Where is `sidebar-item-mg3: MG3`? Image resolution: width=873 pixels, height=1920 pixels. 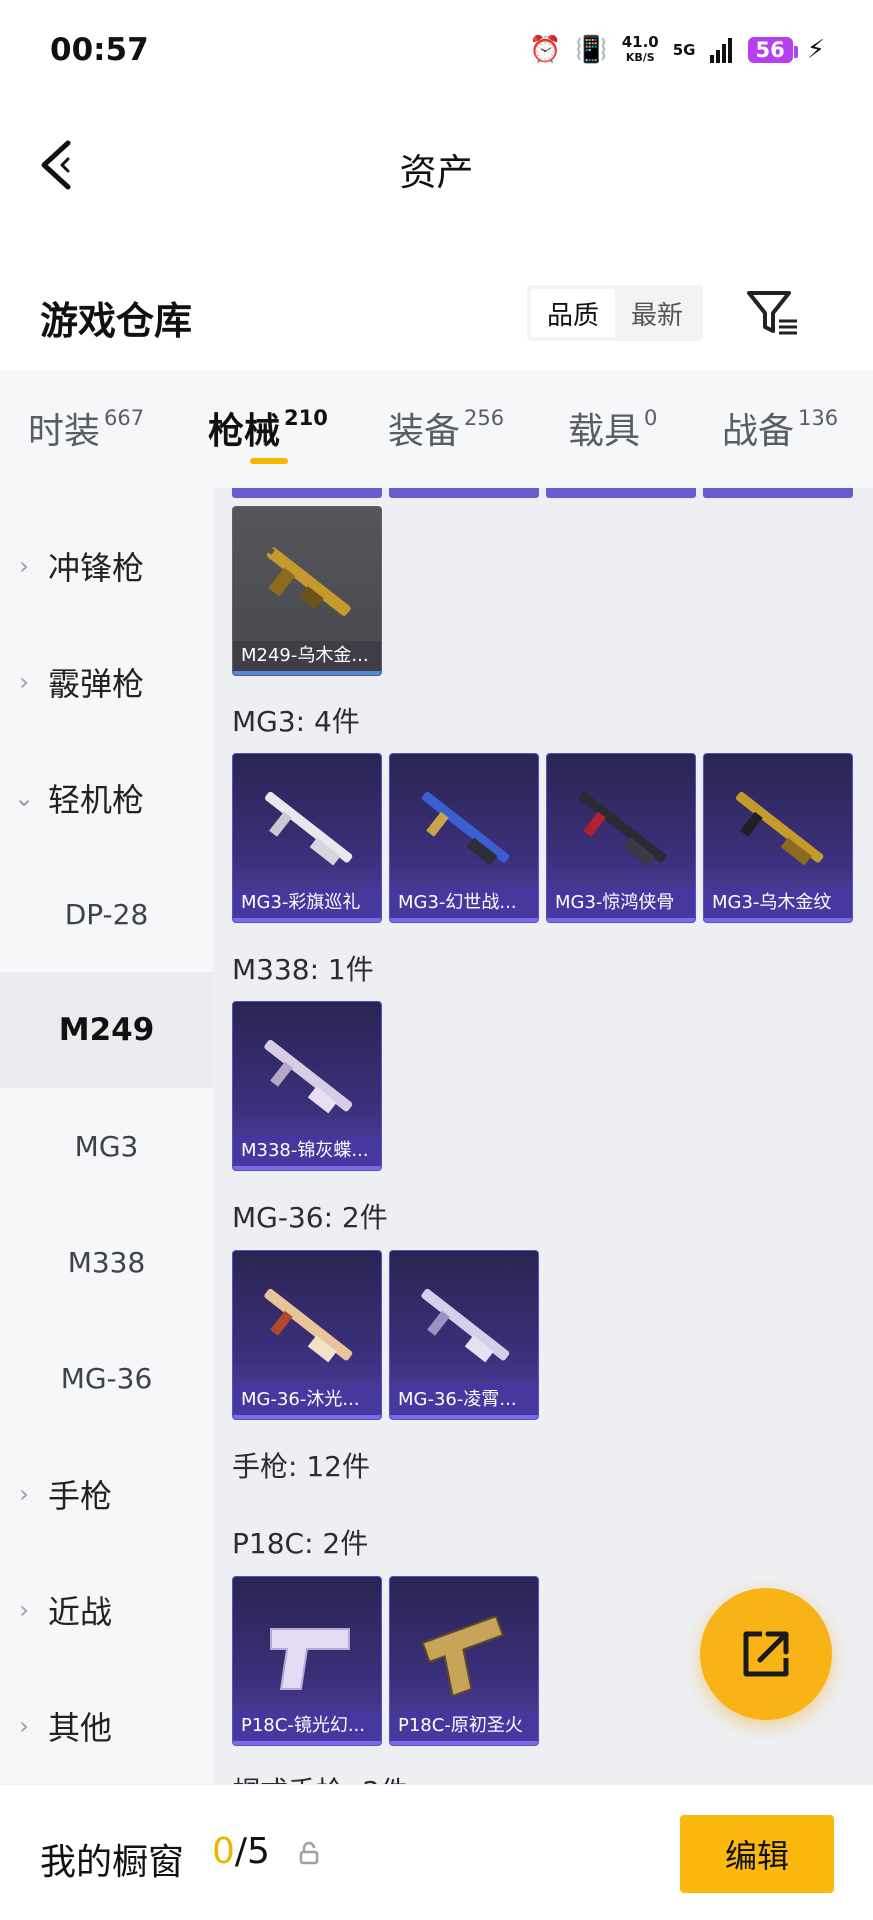
sidebar-item-mg3: MG3 is located at coordinates (106, 1146).